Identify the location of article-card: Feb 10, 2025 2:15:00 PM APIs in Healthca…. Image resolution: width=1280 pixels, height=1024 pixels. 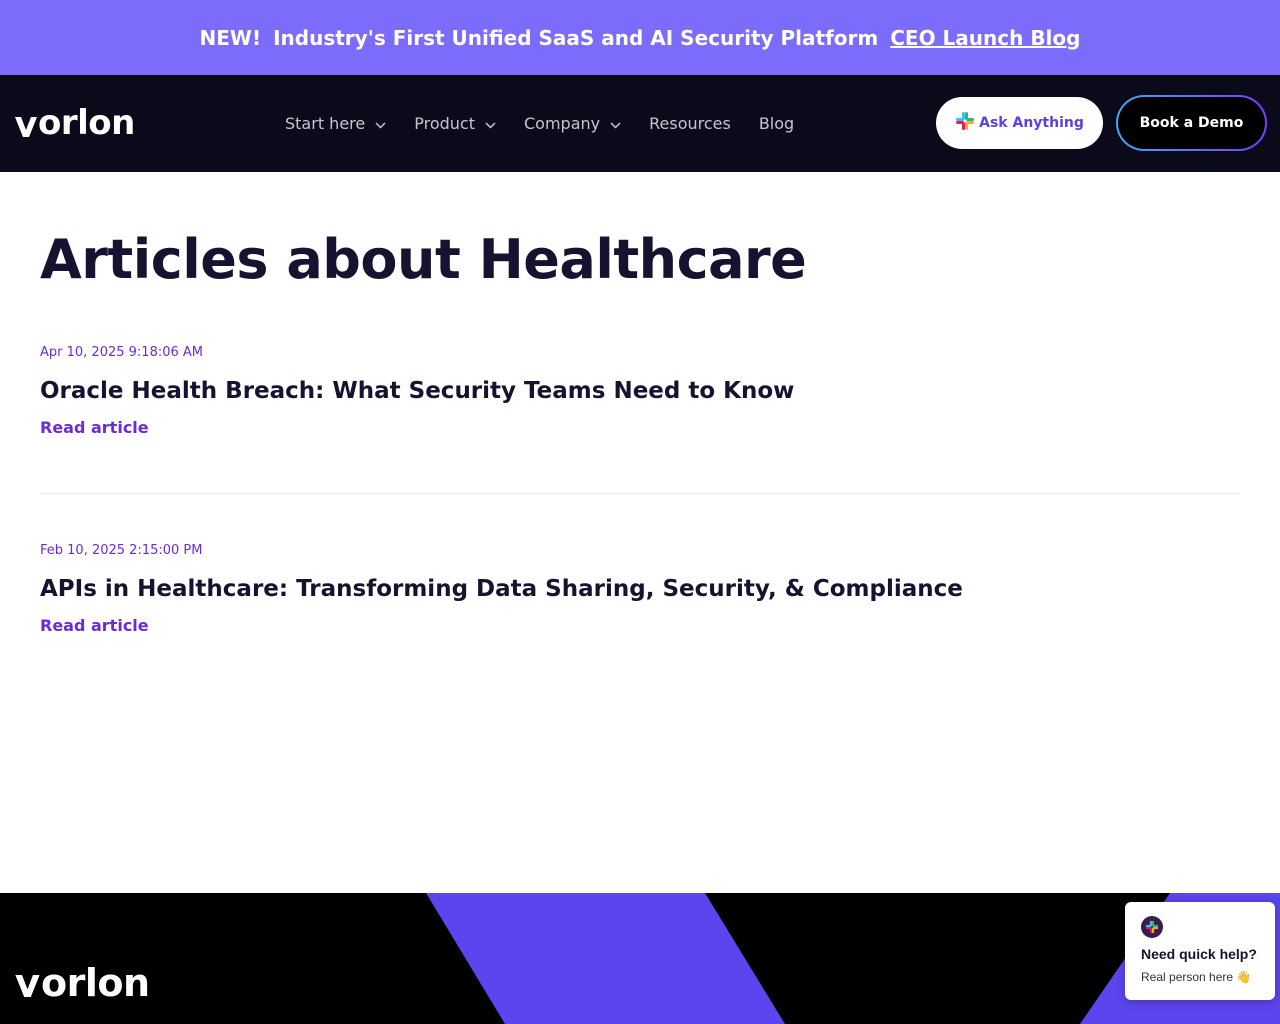
(640, 589).